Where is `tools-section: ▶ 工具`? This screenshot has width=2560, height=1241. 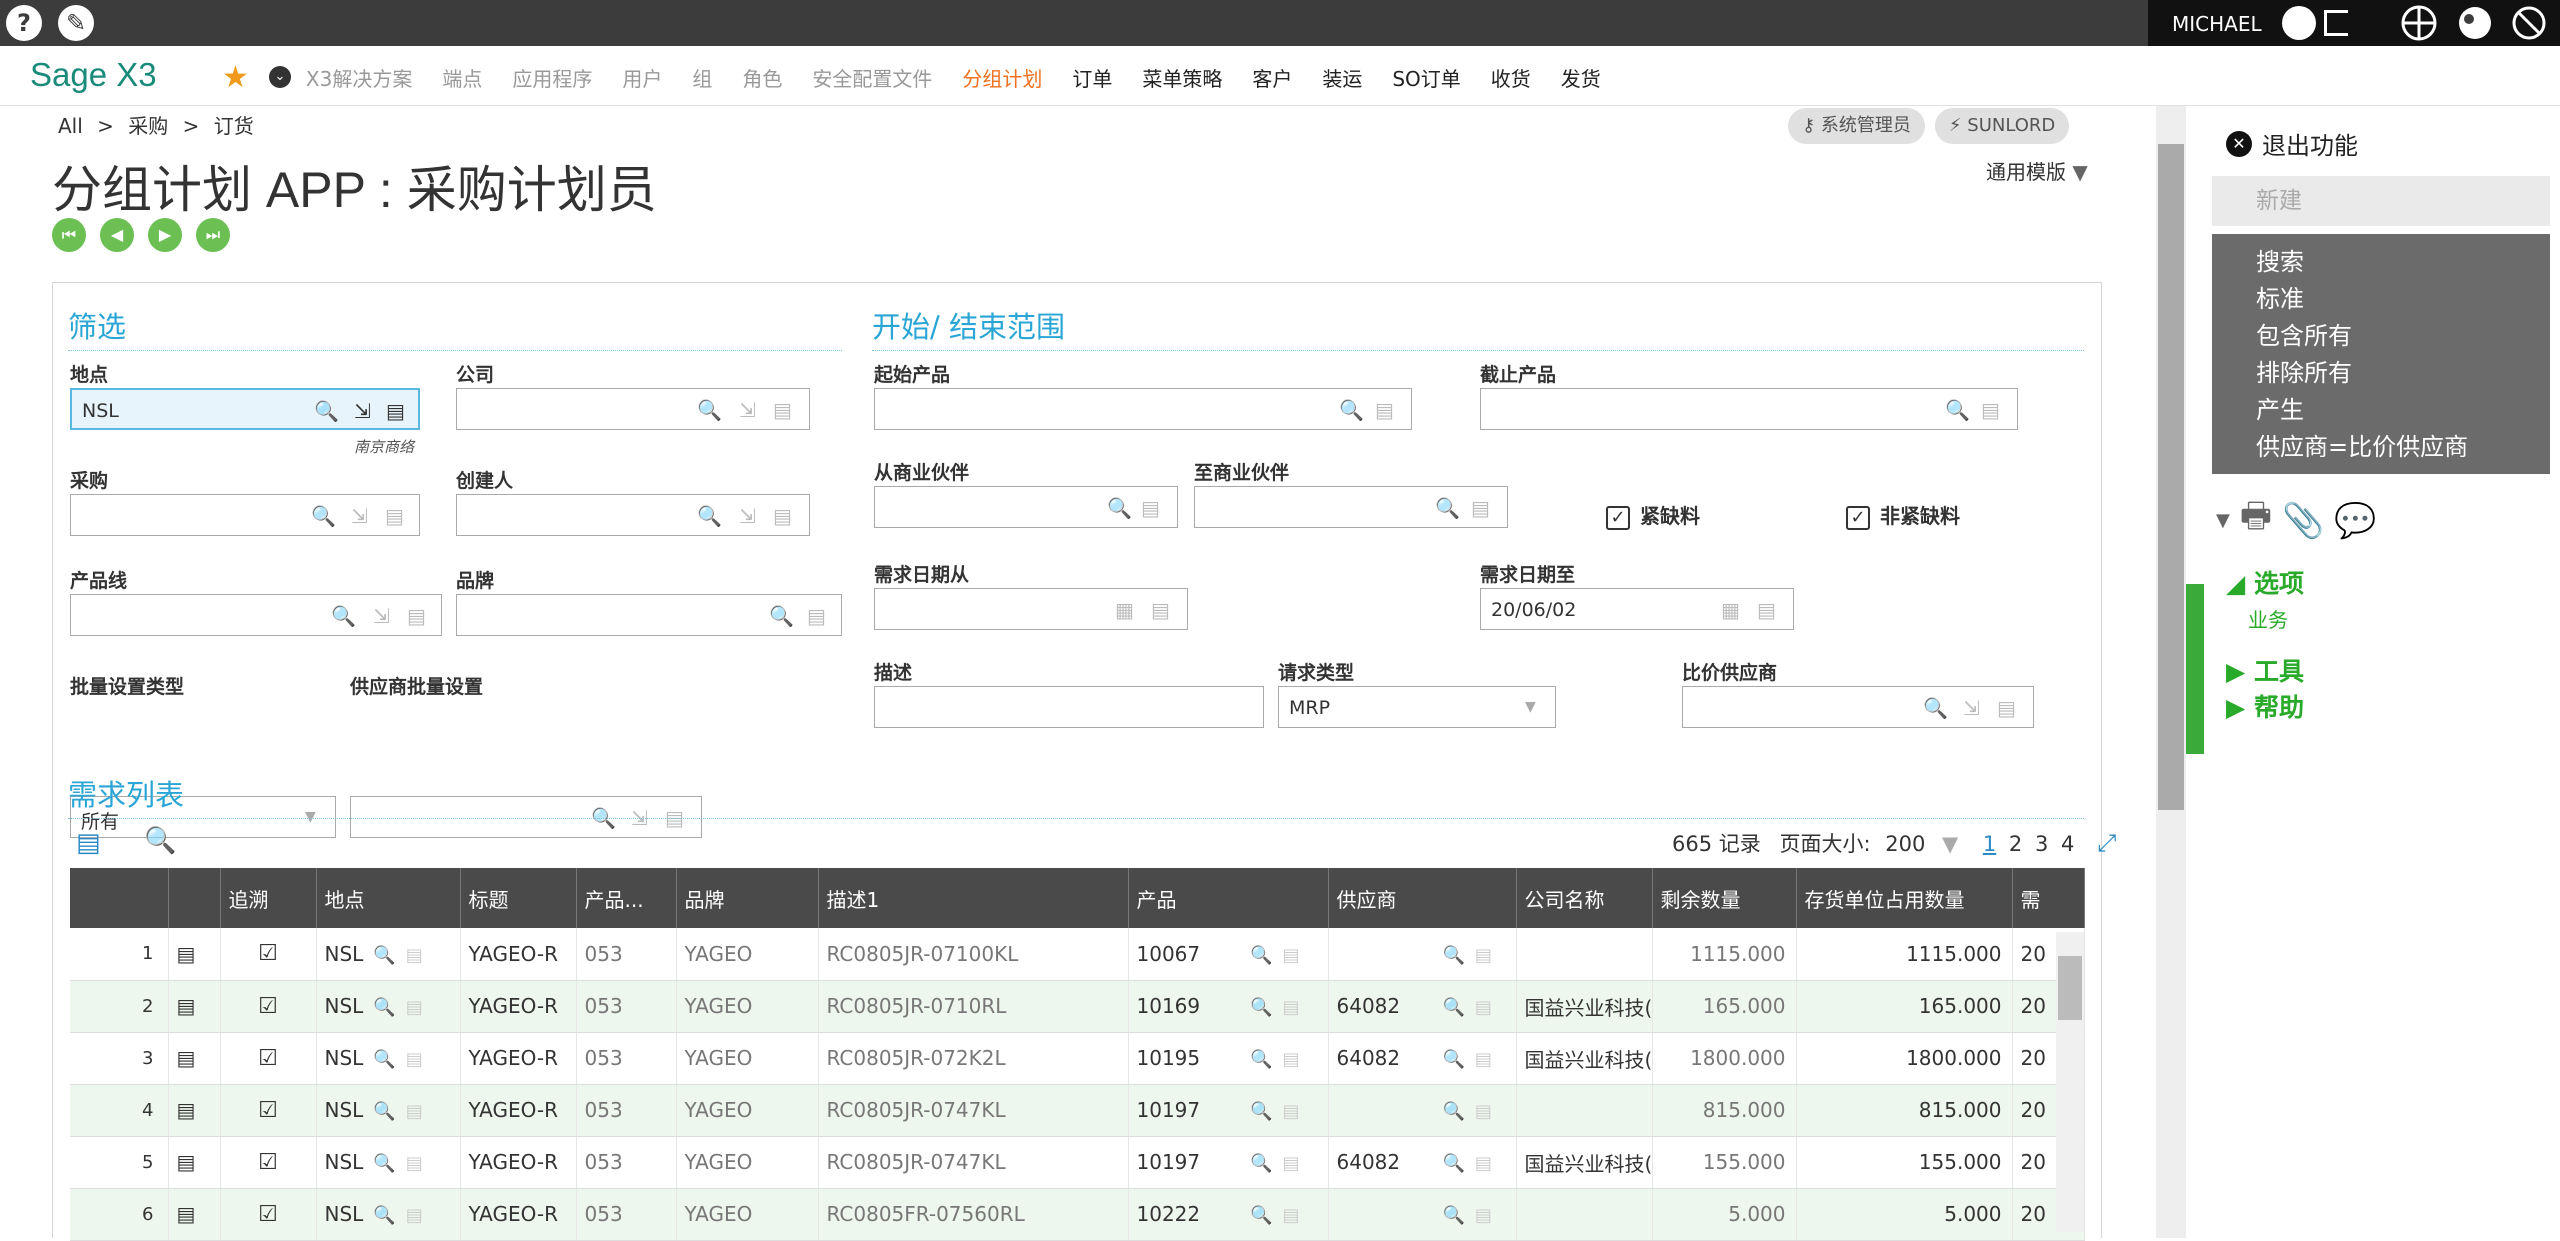 tools-section: ▶ 工具 is located at coordinates (2265, 670).